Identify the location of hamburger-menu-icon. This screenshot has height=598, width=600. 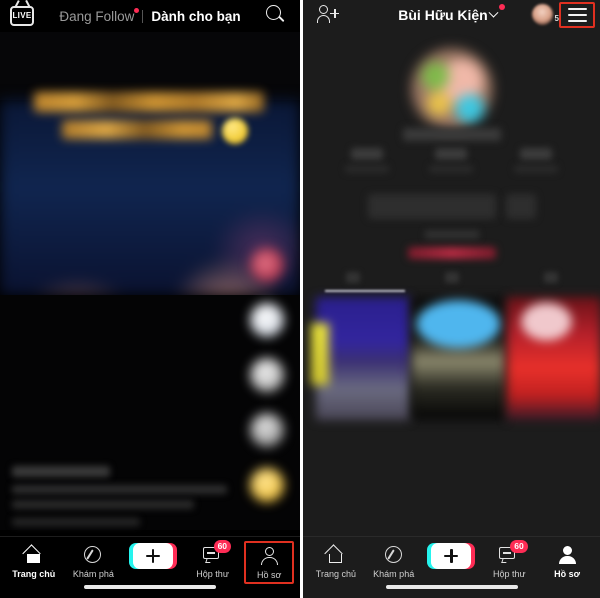
(577, 15).